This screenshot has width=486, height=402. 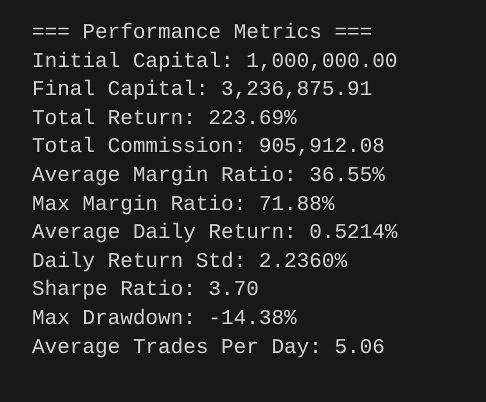 I want to click on output-line: Max Margin Ratio: 71.88%, so click(x=184, y=205).